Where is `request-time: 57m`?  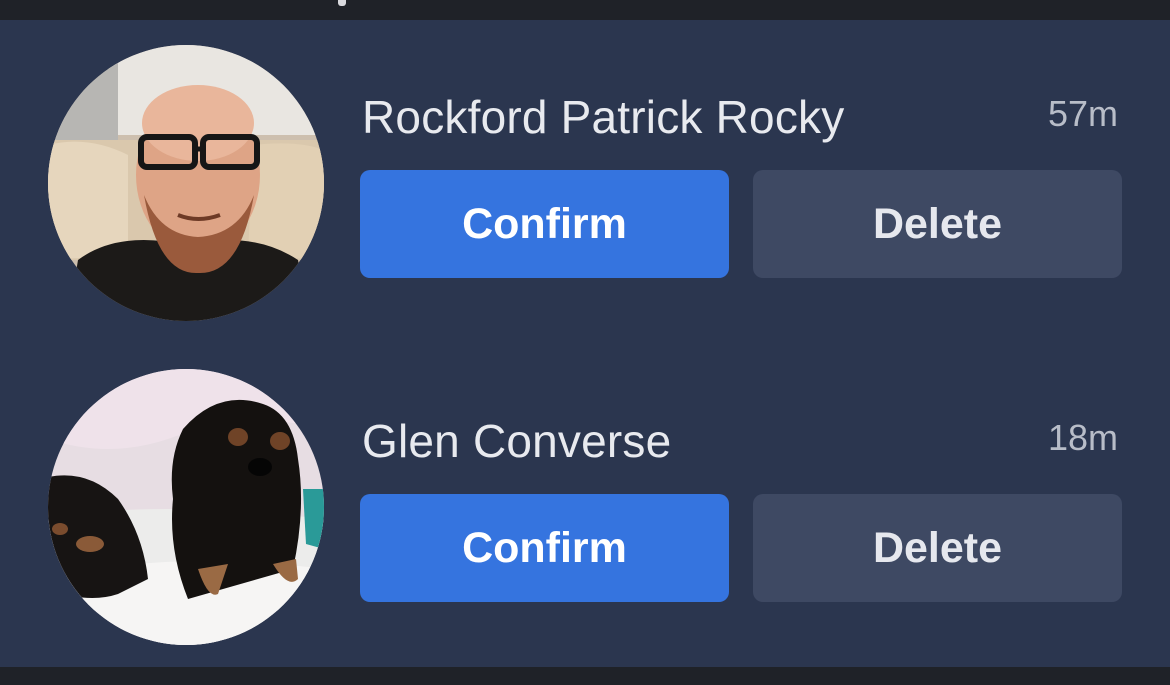
request-time: 57m is located at coordinates (1082, 113).